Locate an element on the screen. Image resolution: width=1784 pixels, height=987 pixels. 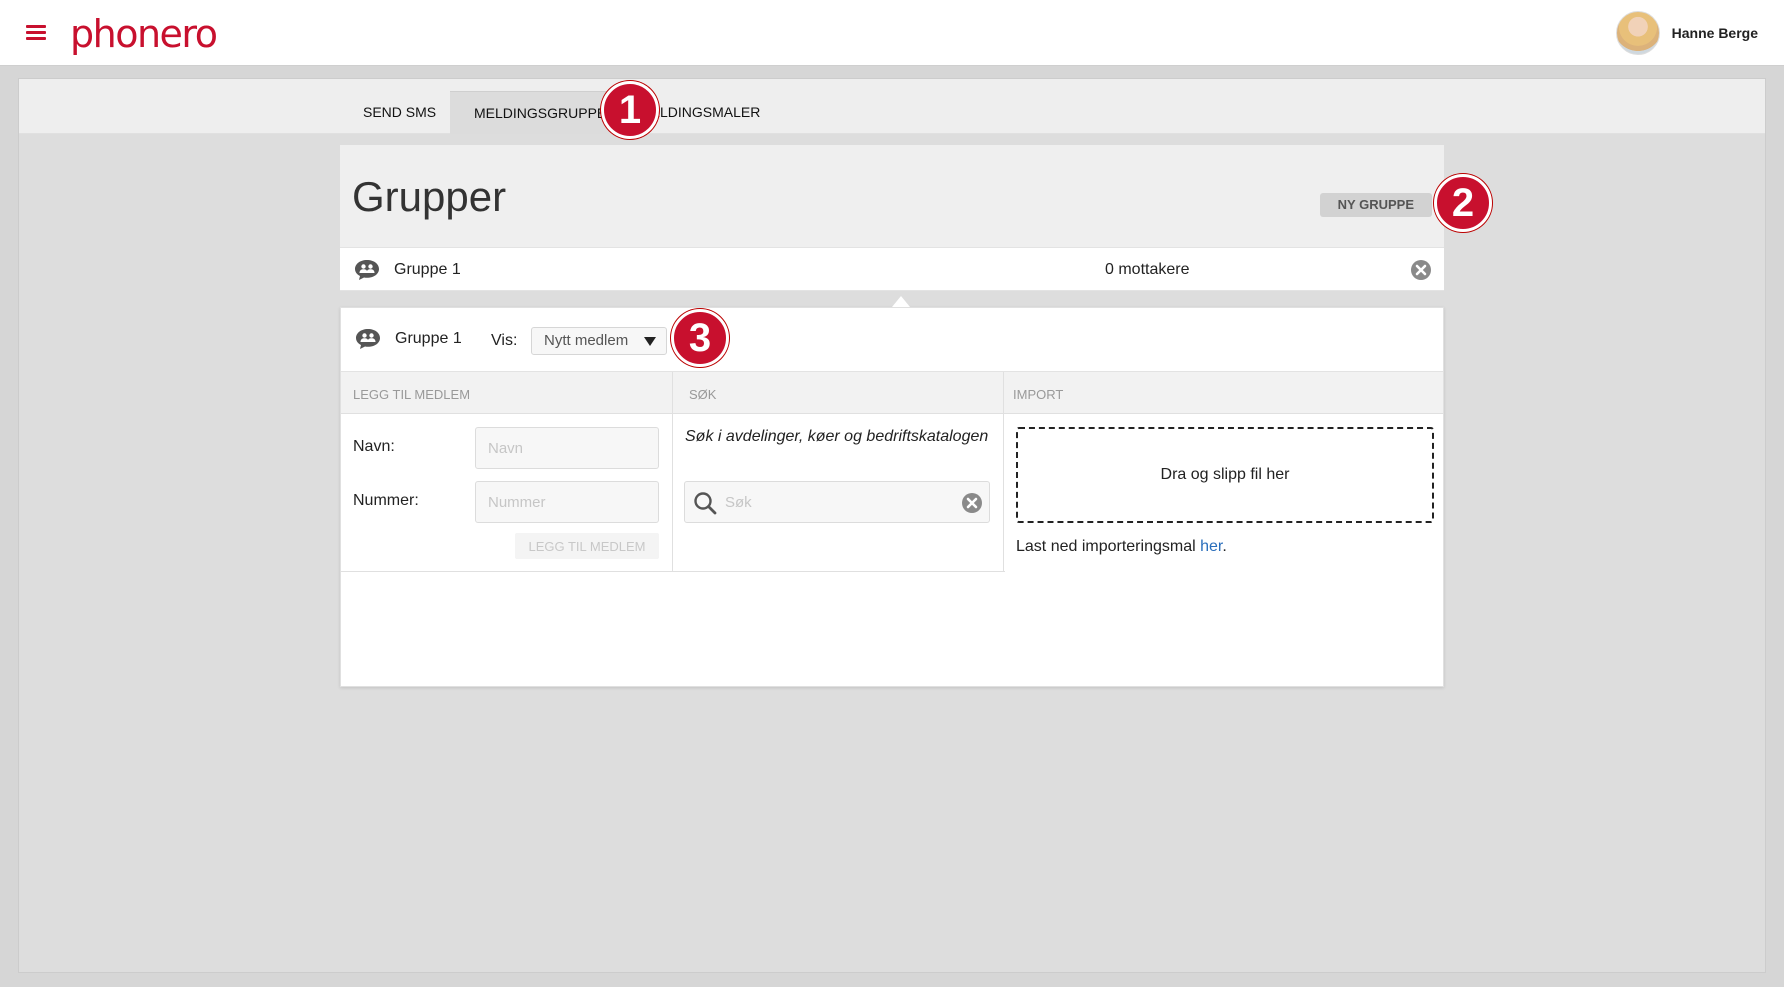
group-name: Gruppe 1 is located at coordinates (427, 269).